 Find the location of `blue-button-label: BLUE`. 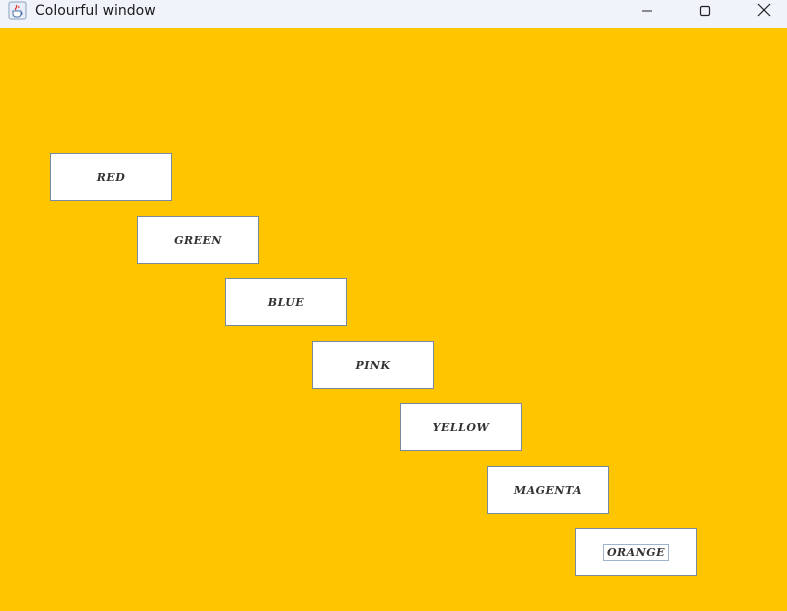

blue-button-label: BLUE is located at coordinates (286, 302).